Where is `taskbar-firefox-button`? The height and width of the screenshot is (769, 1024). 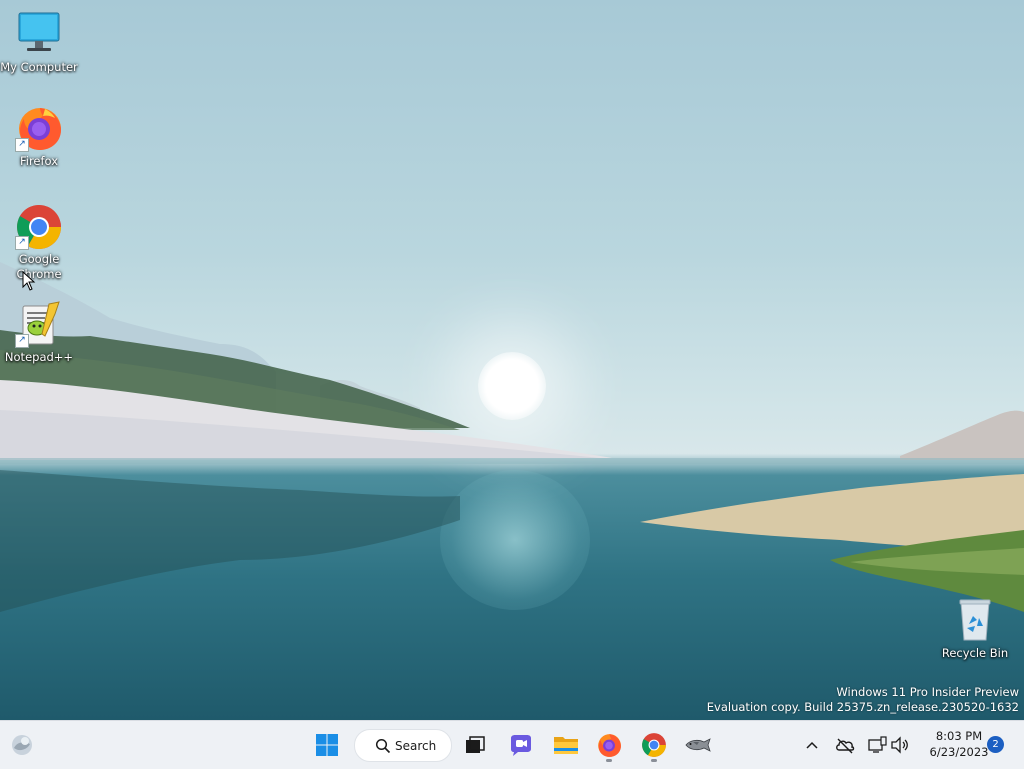
taskbar-firefox-button is located at coordinates (609, 745).